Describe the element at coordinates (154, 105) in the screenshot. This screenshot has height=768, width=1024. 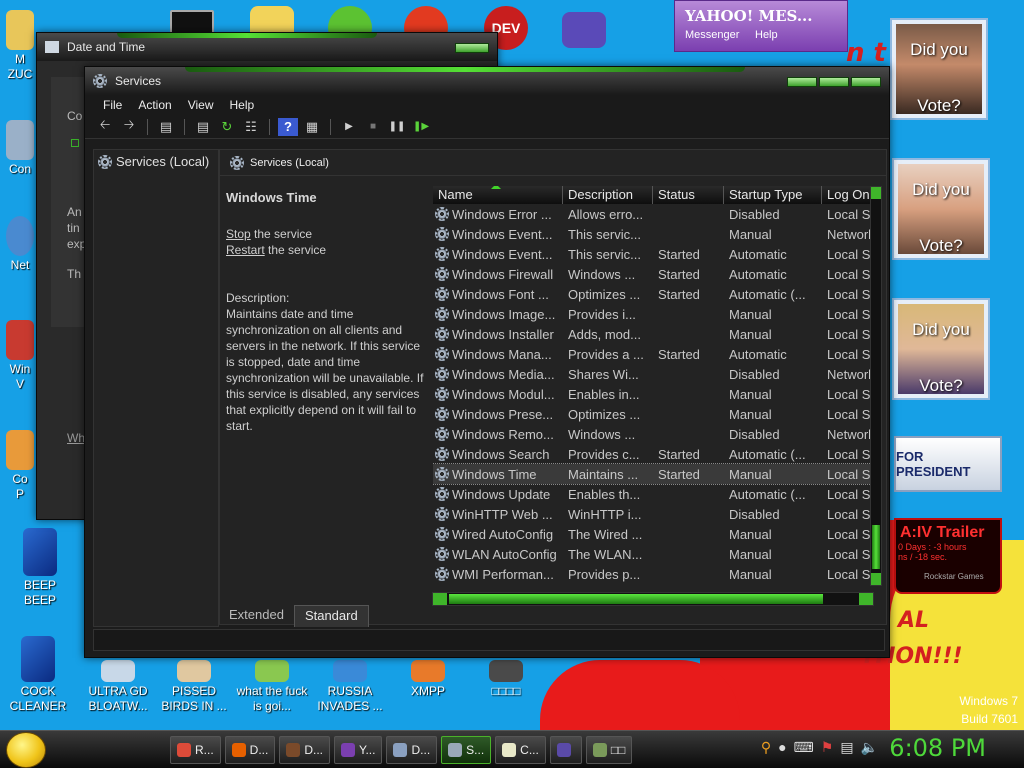
I see `menu-action: Action` at that location.